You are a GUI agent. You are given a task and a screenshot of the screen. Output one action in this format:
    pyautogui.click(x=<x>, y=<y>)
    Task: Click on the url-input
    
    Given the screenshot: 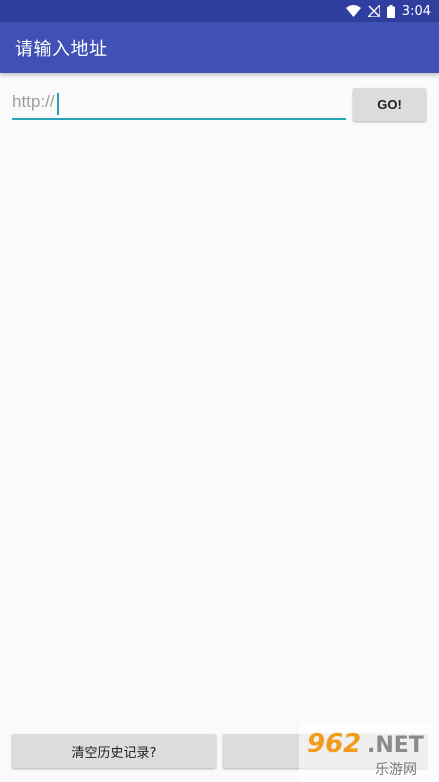 What is the action you would take?
    pyautogui.click(x=179, y=105)
    